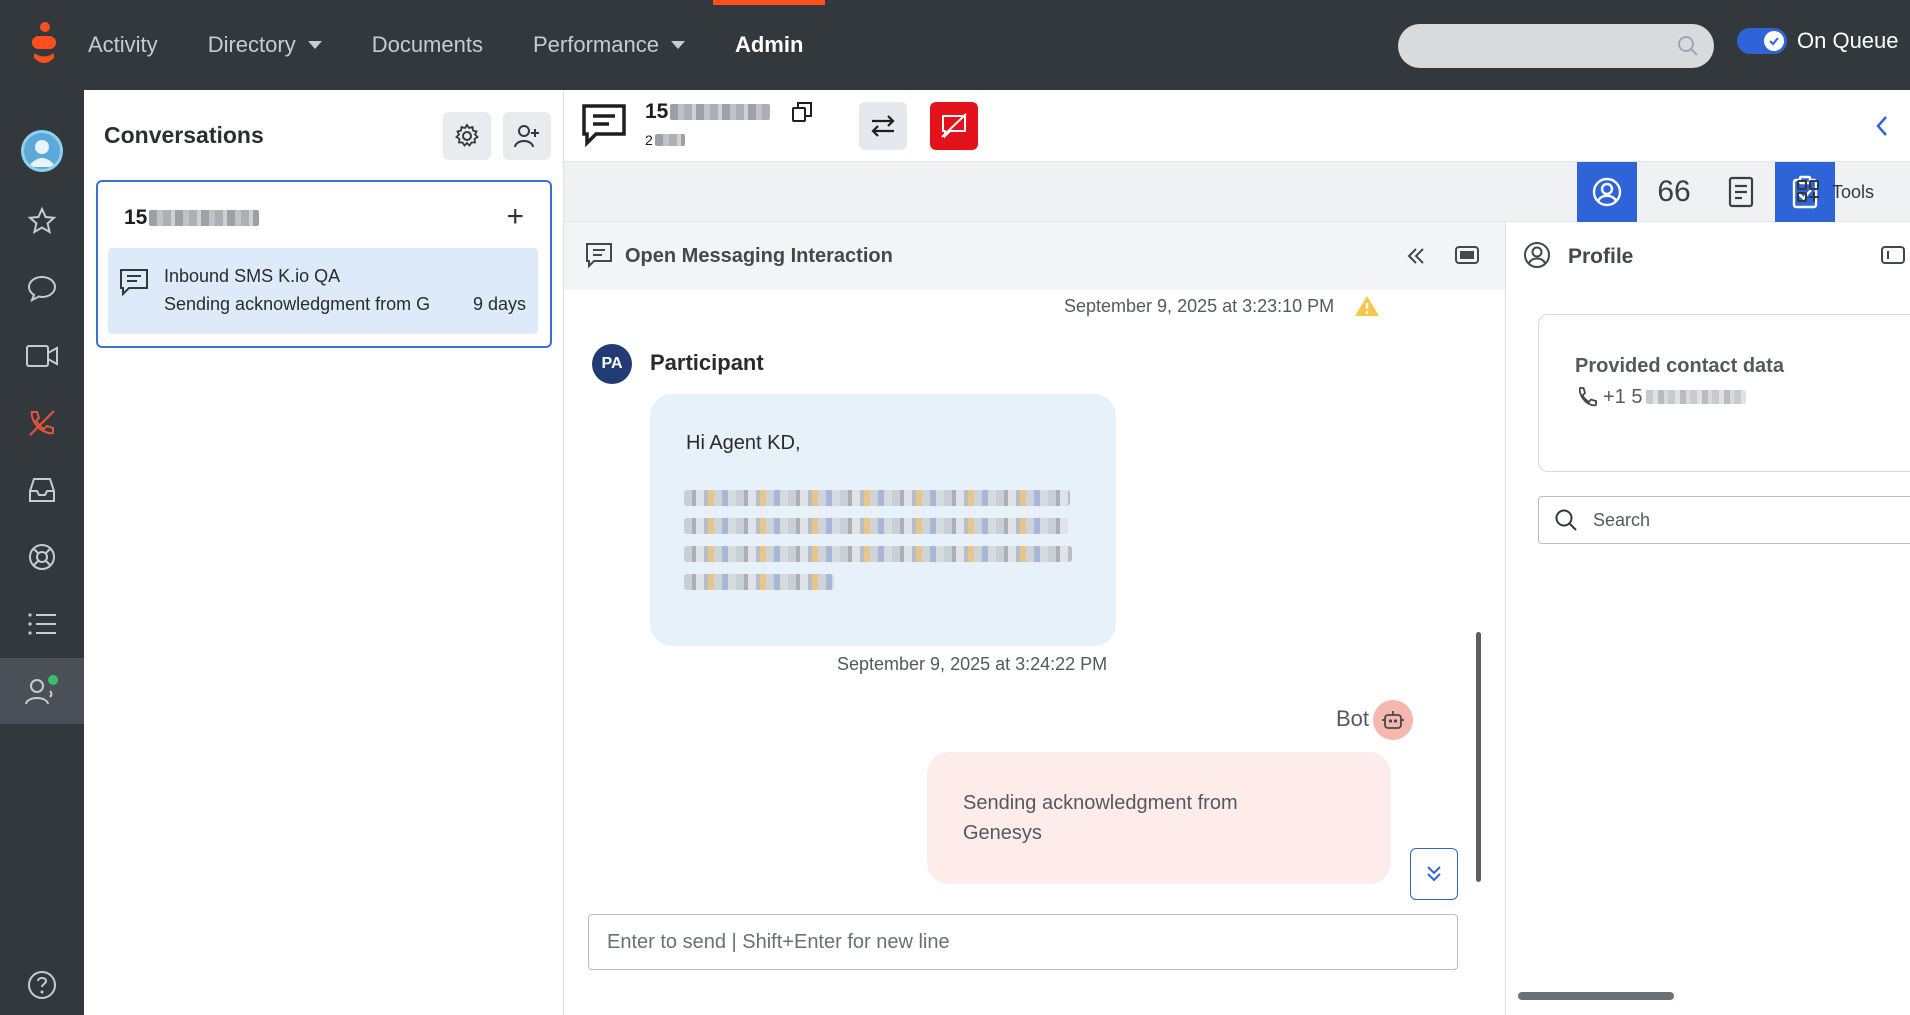  What do you see at coordinates (677, 45) in the screenshot?
I see `chevron-down-icon` at bounding box center [677, 45].